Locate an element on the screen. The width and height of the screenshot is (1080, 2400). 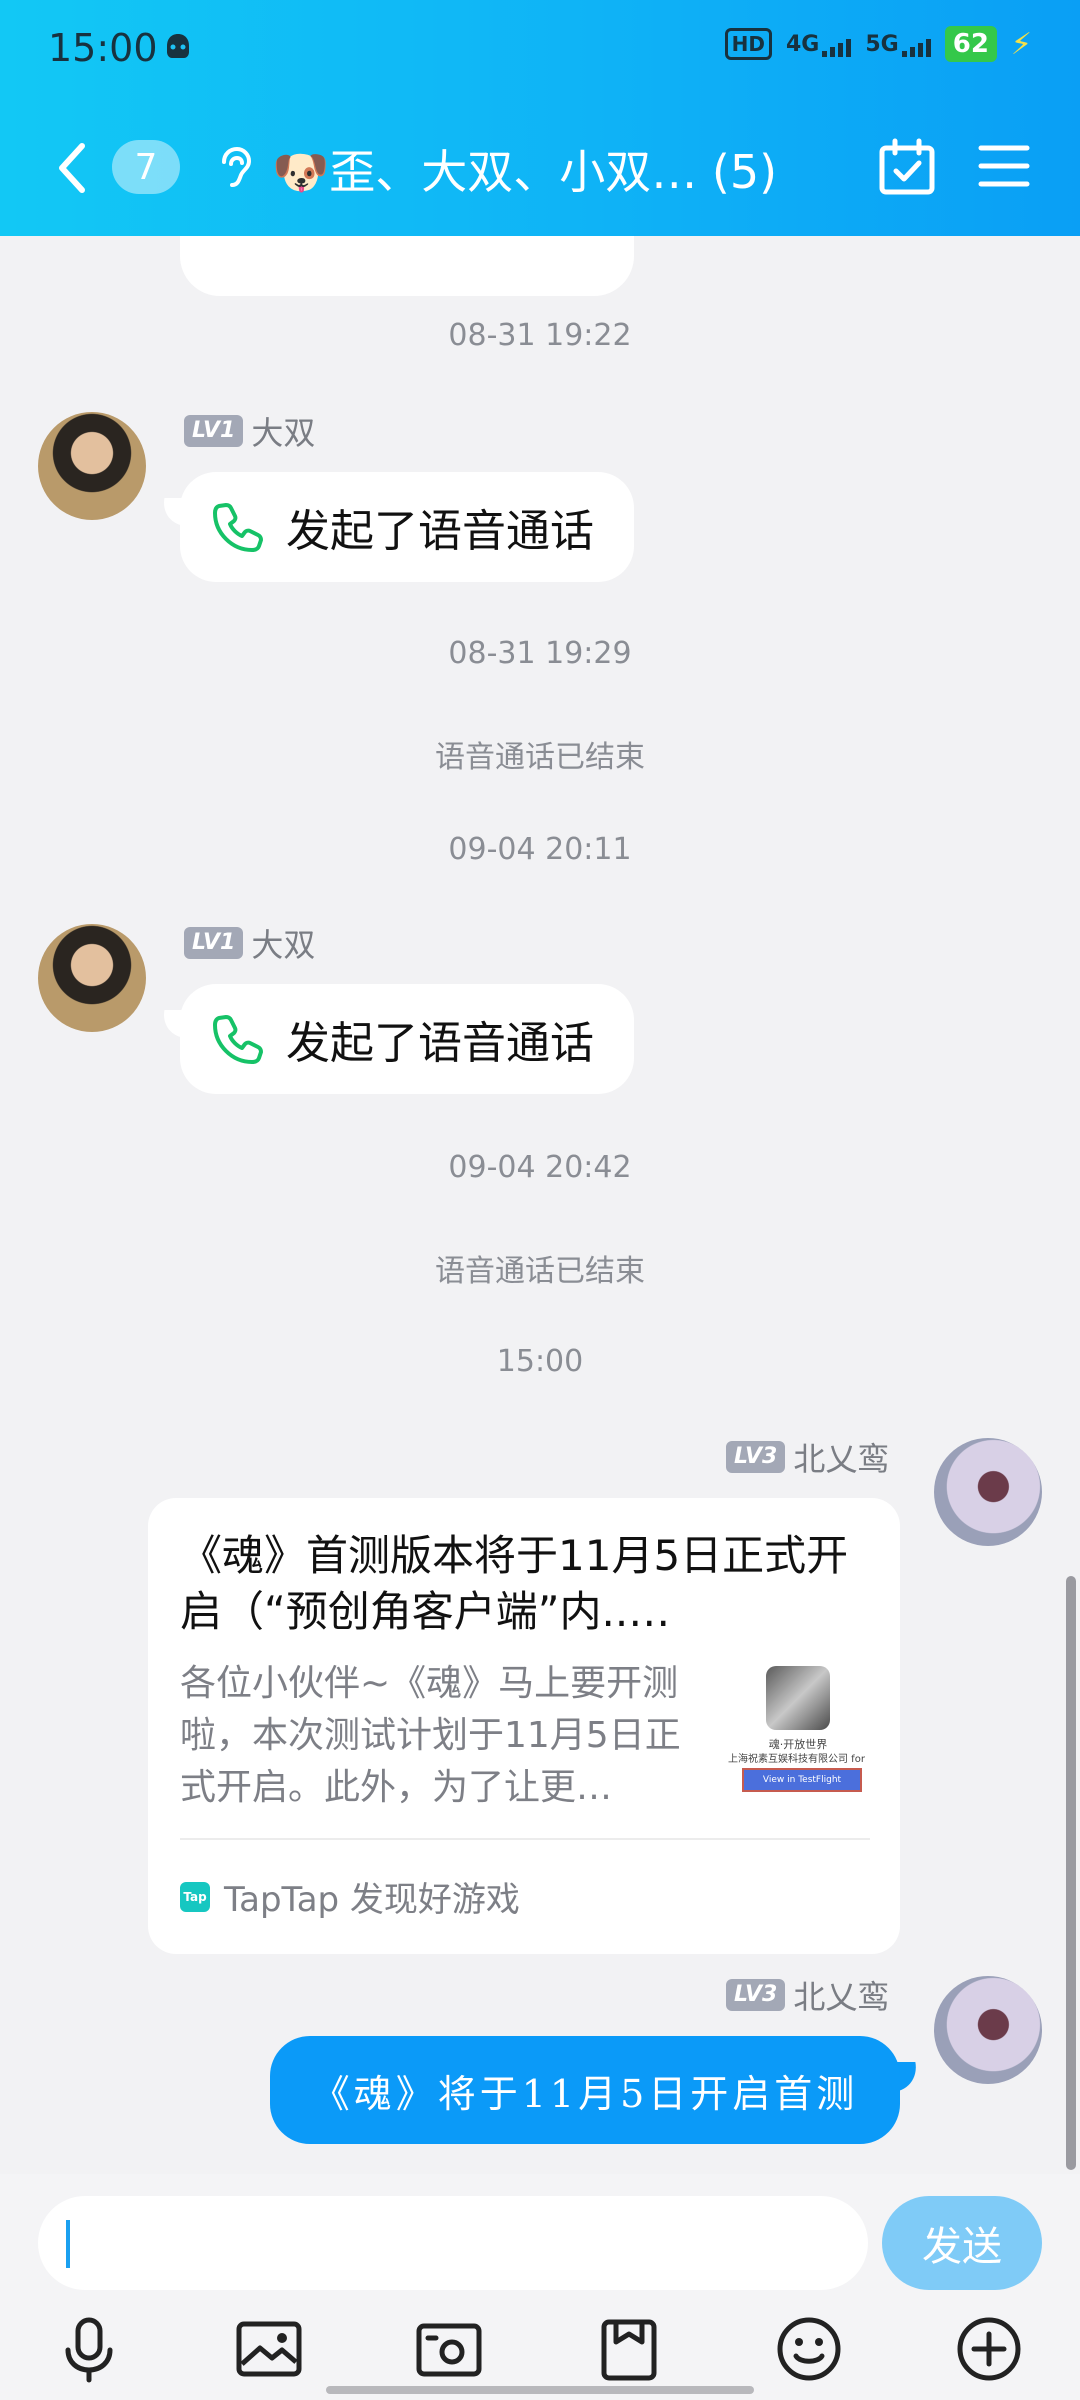
emoji-icon is located at coordinates (809, 2349).